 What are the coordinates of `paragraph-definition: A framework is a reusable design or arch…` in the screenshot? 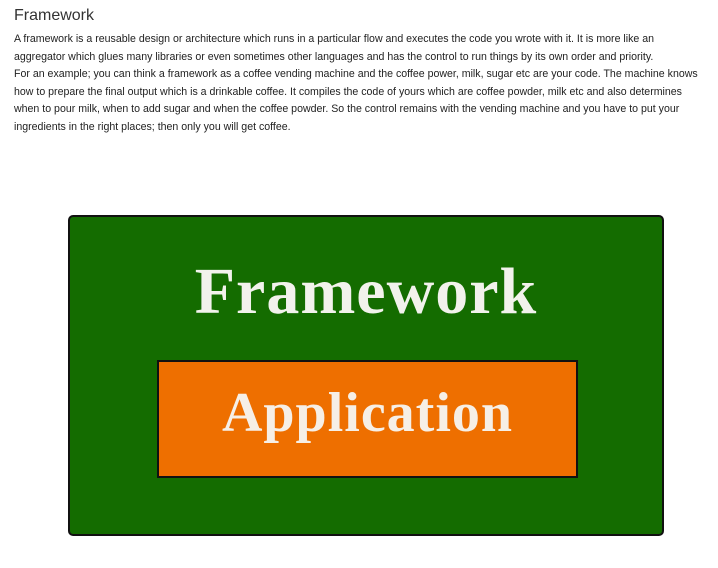 It's located at (334, 48).